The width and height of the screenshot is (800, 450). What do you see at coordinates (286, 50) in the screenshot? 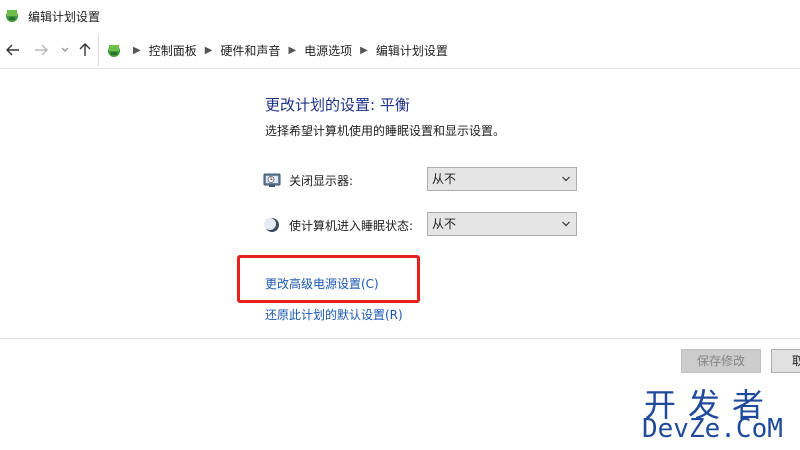
I see `breadcrumb: ▶ 控制面板 ▶ 硬件和声音 ▶ 电源选项 ▶ 编辑计划设置` at bounding box center [286, 50].